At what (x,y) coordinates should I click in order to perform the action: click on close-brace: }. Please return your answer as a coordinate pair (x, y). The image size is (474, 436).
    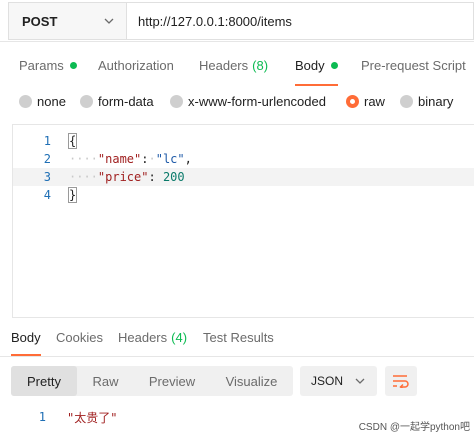
    Looking at the image, I should click on (72, 195).